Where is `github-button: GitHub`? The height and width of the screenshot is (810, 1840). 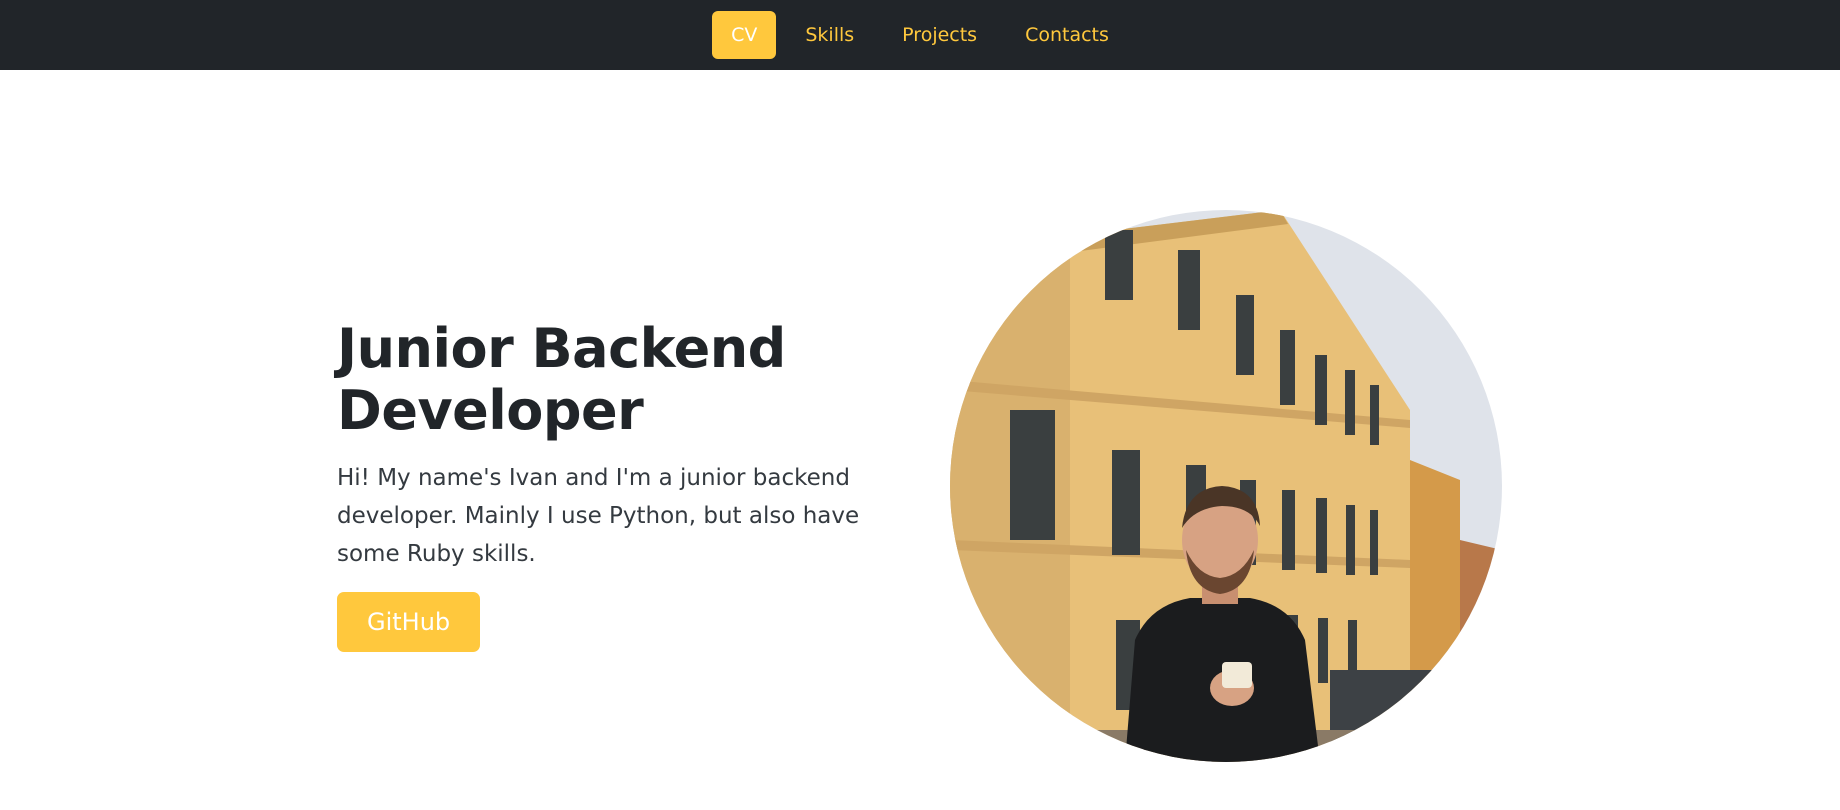
github-button: GitHub is located at coordinates (409, 622).